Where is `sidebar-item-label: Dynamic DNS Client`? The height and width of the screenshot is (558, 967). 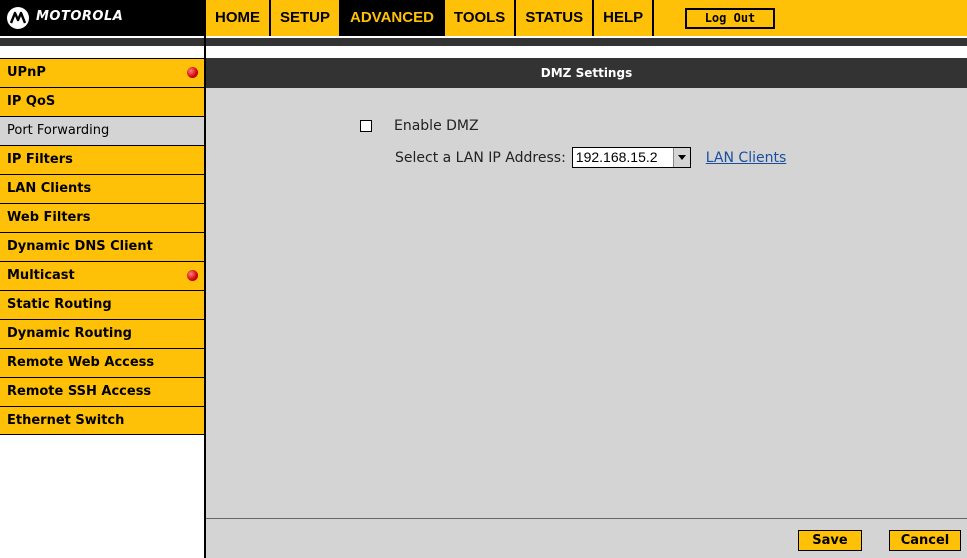
sidebar-item-label: Dynamic DNS Client is located at coordinates (80, 246).